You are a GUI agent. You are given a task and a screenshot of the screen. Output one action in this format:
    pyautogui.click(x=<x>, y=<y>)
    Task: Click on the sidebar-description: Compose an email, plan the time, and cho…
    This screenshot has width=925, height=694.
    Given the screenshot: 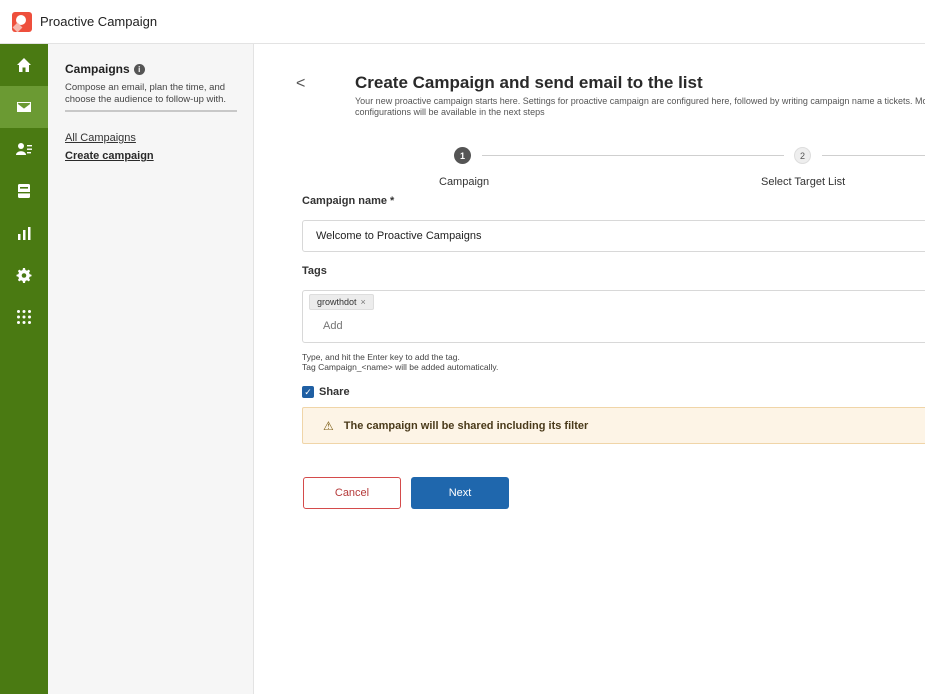 What is the action you would take?
    pyautogui.click(x=146, y=93)
    